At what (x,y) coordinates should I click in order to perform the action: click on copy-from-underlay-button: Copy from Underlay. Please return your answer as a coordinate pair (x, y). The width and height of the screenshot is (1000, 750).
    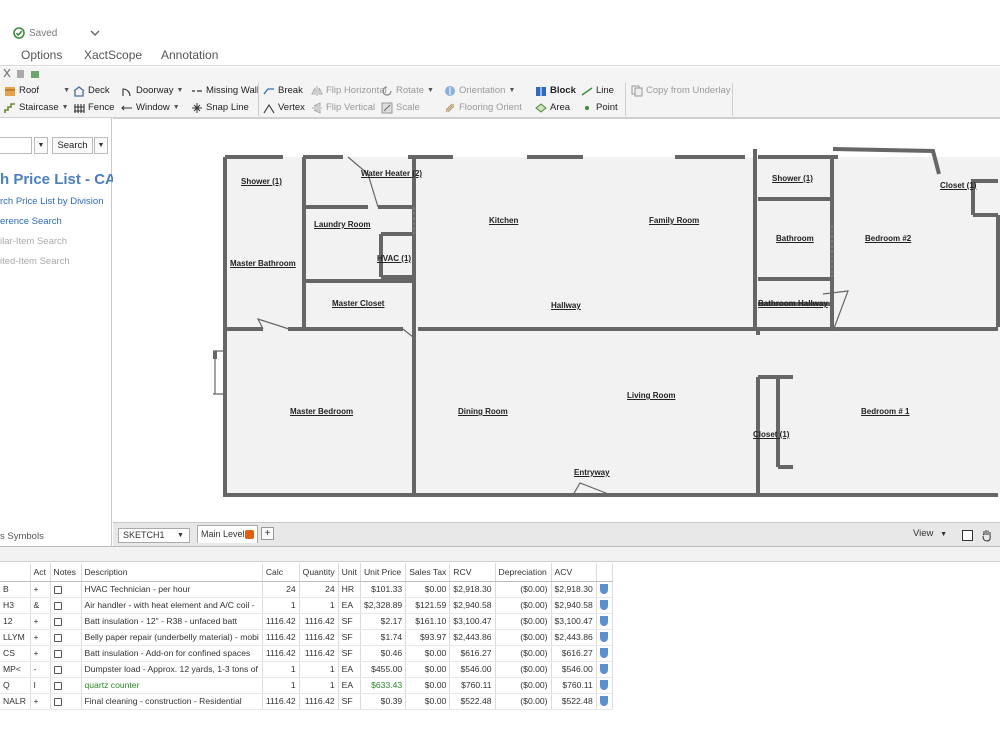
    Looking at the image, I should click on (680, 90).